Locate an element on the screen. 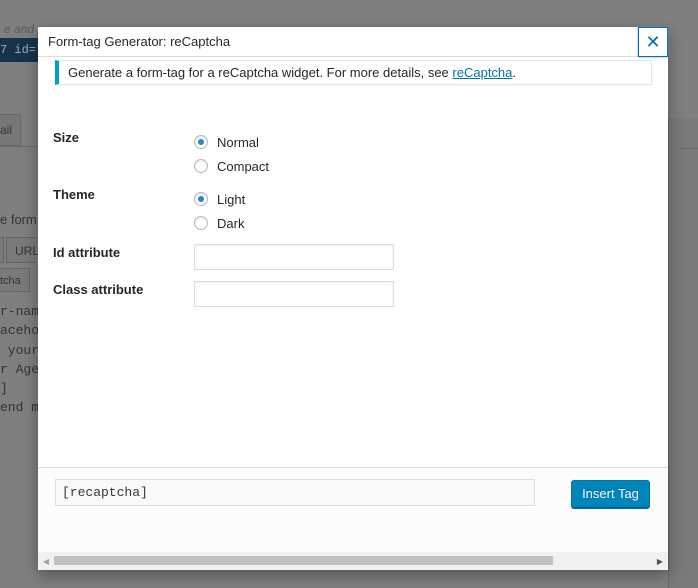 Image resolution: width=698 pixels, height=588 pixels. background-url-button: URL is located at coordinates (22, 250).